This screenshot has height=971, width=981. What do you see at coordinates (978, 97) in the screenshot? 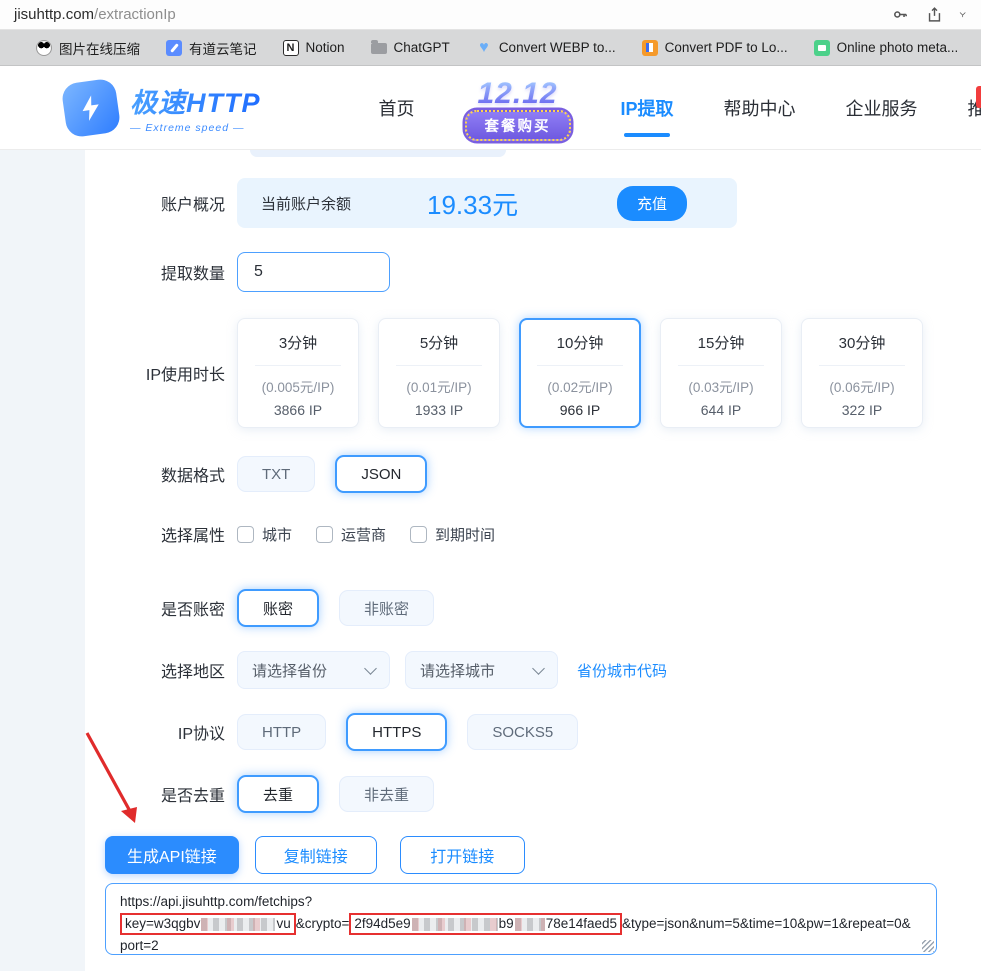
I see `clipped-red-badge` at bounding box center [978, 97].